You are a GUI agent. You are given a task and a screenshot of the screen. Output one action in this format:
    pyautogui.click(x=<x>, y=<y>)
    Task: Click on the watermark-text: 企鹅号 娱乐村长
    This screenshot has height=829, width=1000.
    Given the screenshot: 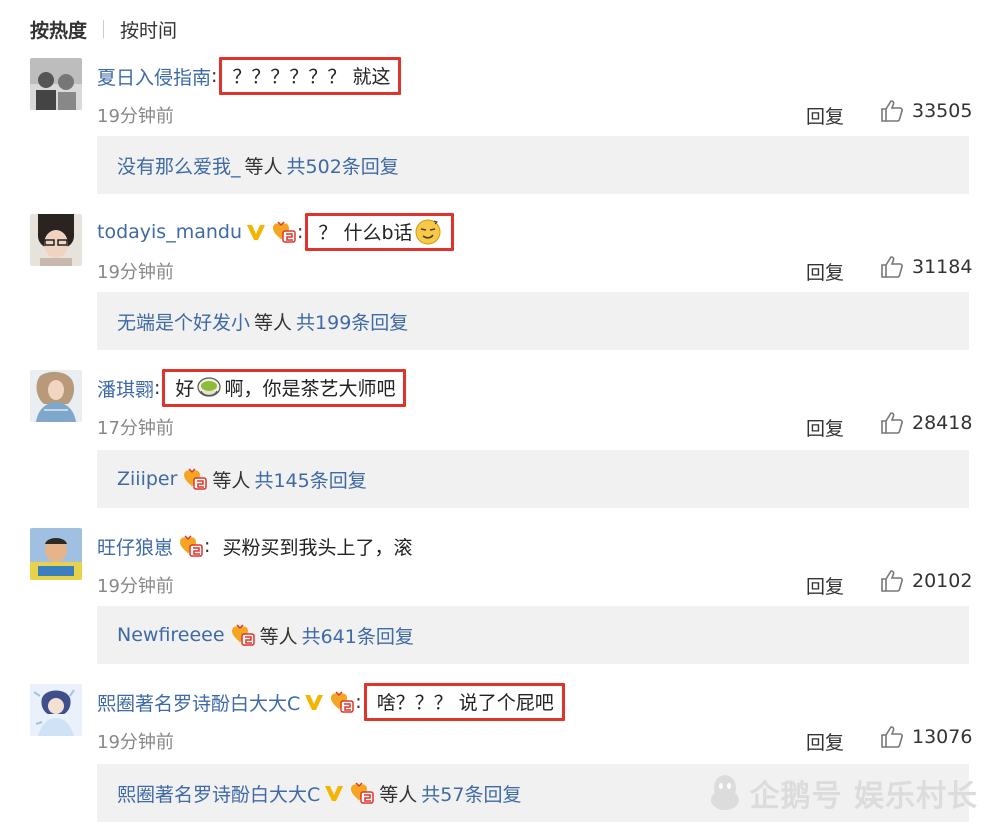 What is the action you would take?
    pyautogui.click(x=863, y=796)
    